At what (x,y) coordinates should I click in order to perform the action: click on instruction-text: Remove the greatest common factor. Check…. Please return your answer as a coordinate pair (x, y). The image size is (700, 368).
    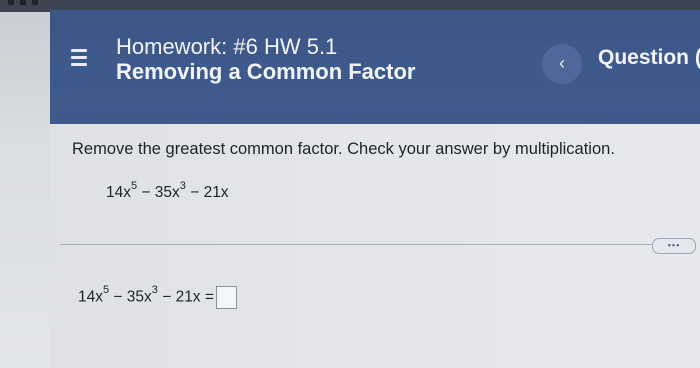
    Looking at the image, I should click on (343, 149).